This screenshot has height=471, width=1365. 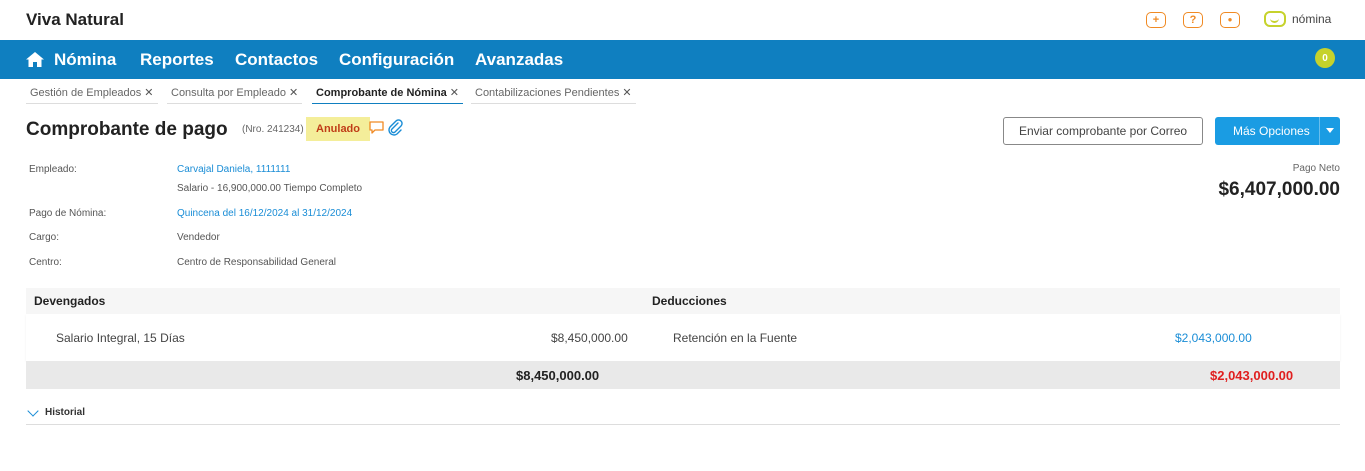 What do you see at coordinates (177, 60) in the screenshot?
I see `nav-reportes: Reportes` at bounding box center [177, 60].